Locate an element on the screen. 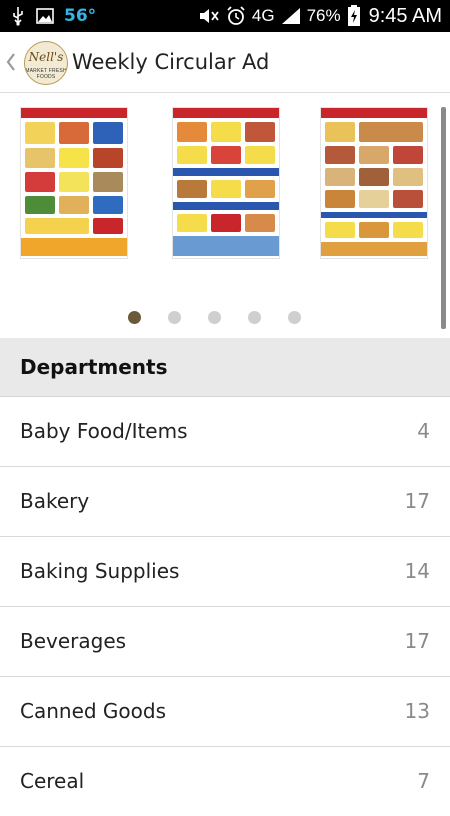 Image resolution: width=450 pixels, height=816 pixels. department-count: 7 is located at coordinates (423, 781).